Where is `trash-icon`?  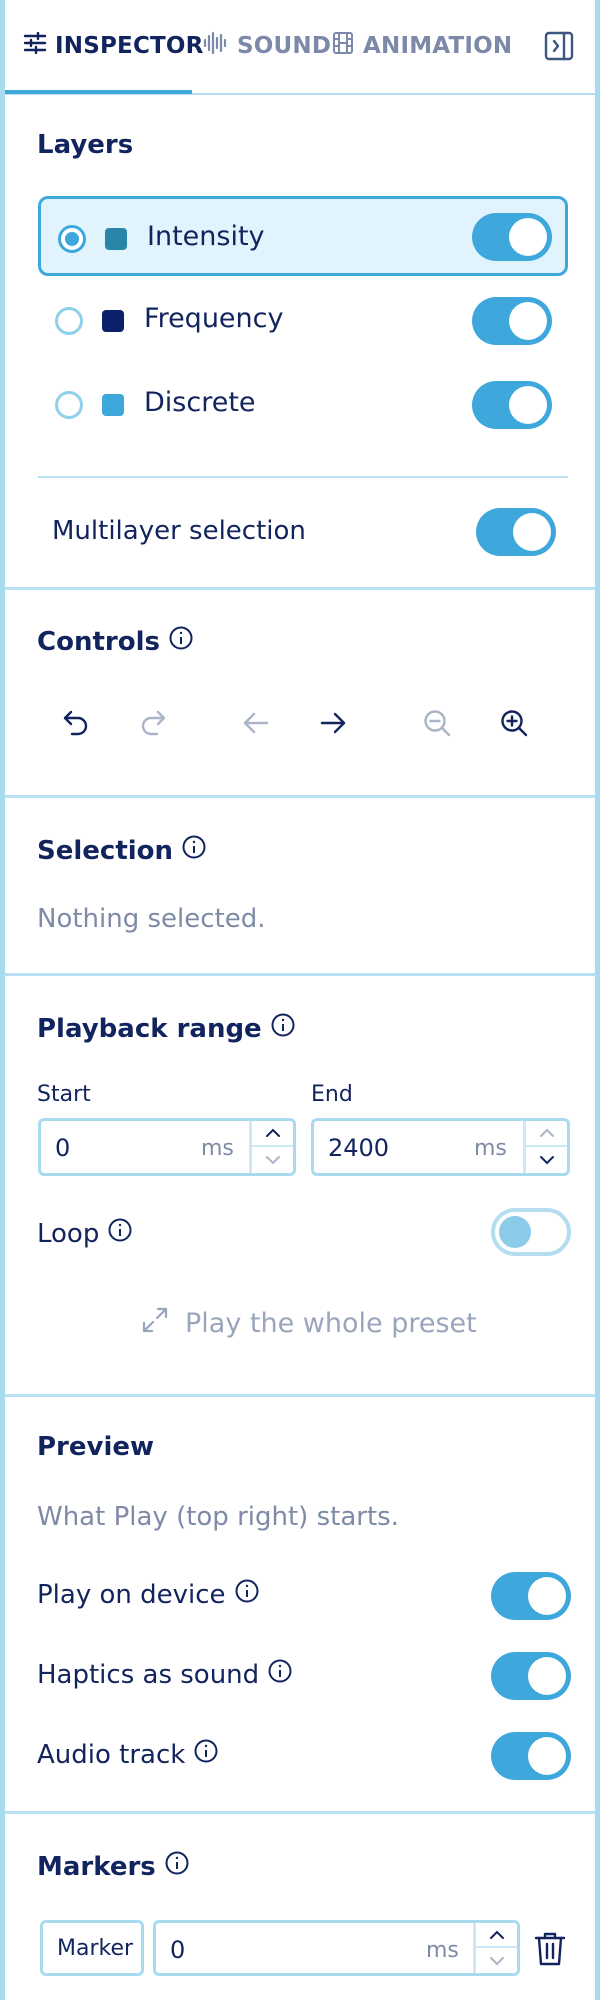 trash-icon is located at coordinates (550, 1952).